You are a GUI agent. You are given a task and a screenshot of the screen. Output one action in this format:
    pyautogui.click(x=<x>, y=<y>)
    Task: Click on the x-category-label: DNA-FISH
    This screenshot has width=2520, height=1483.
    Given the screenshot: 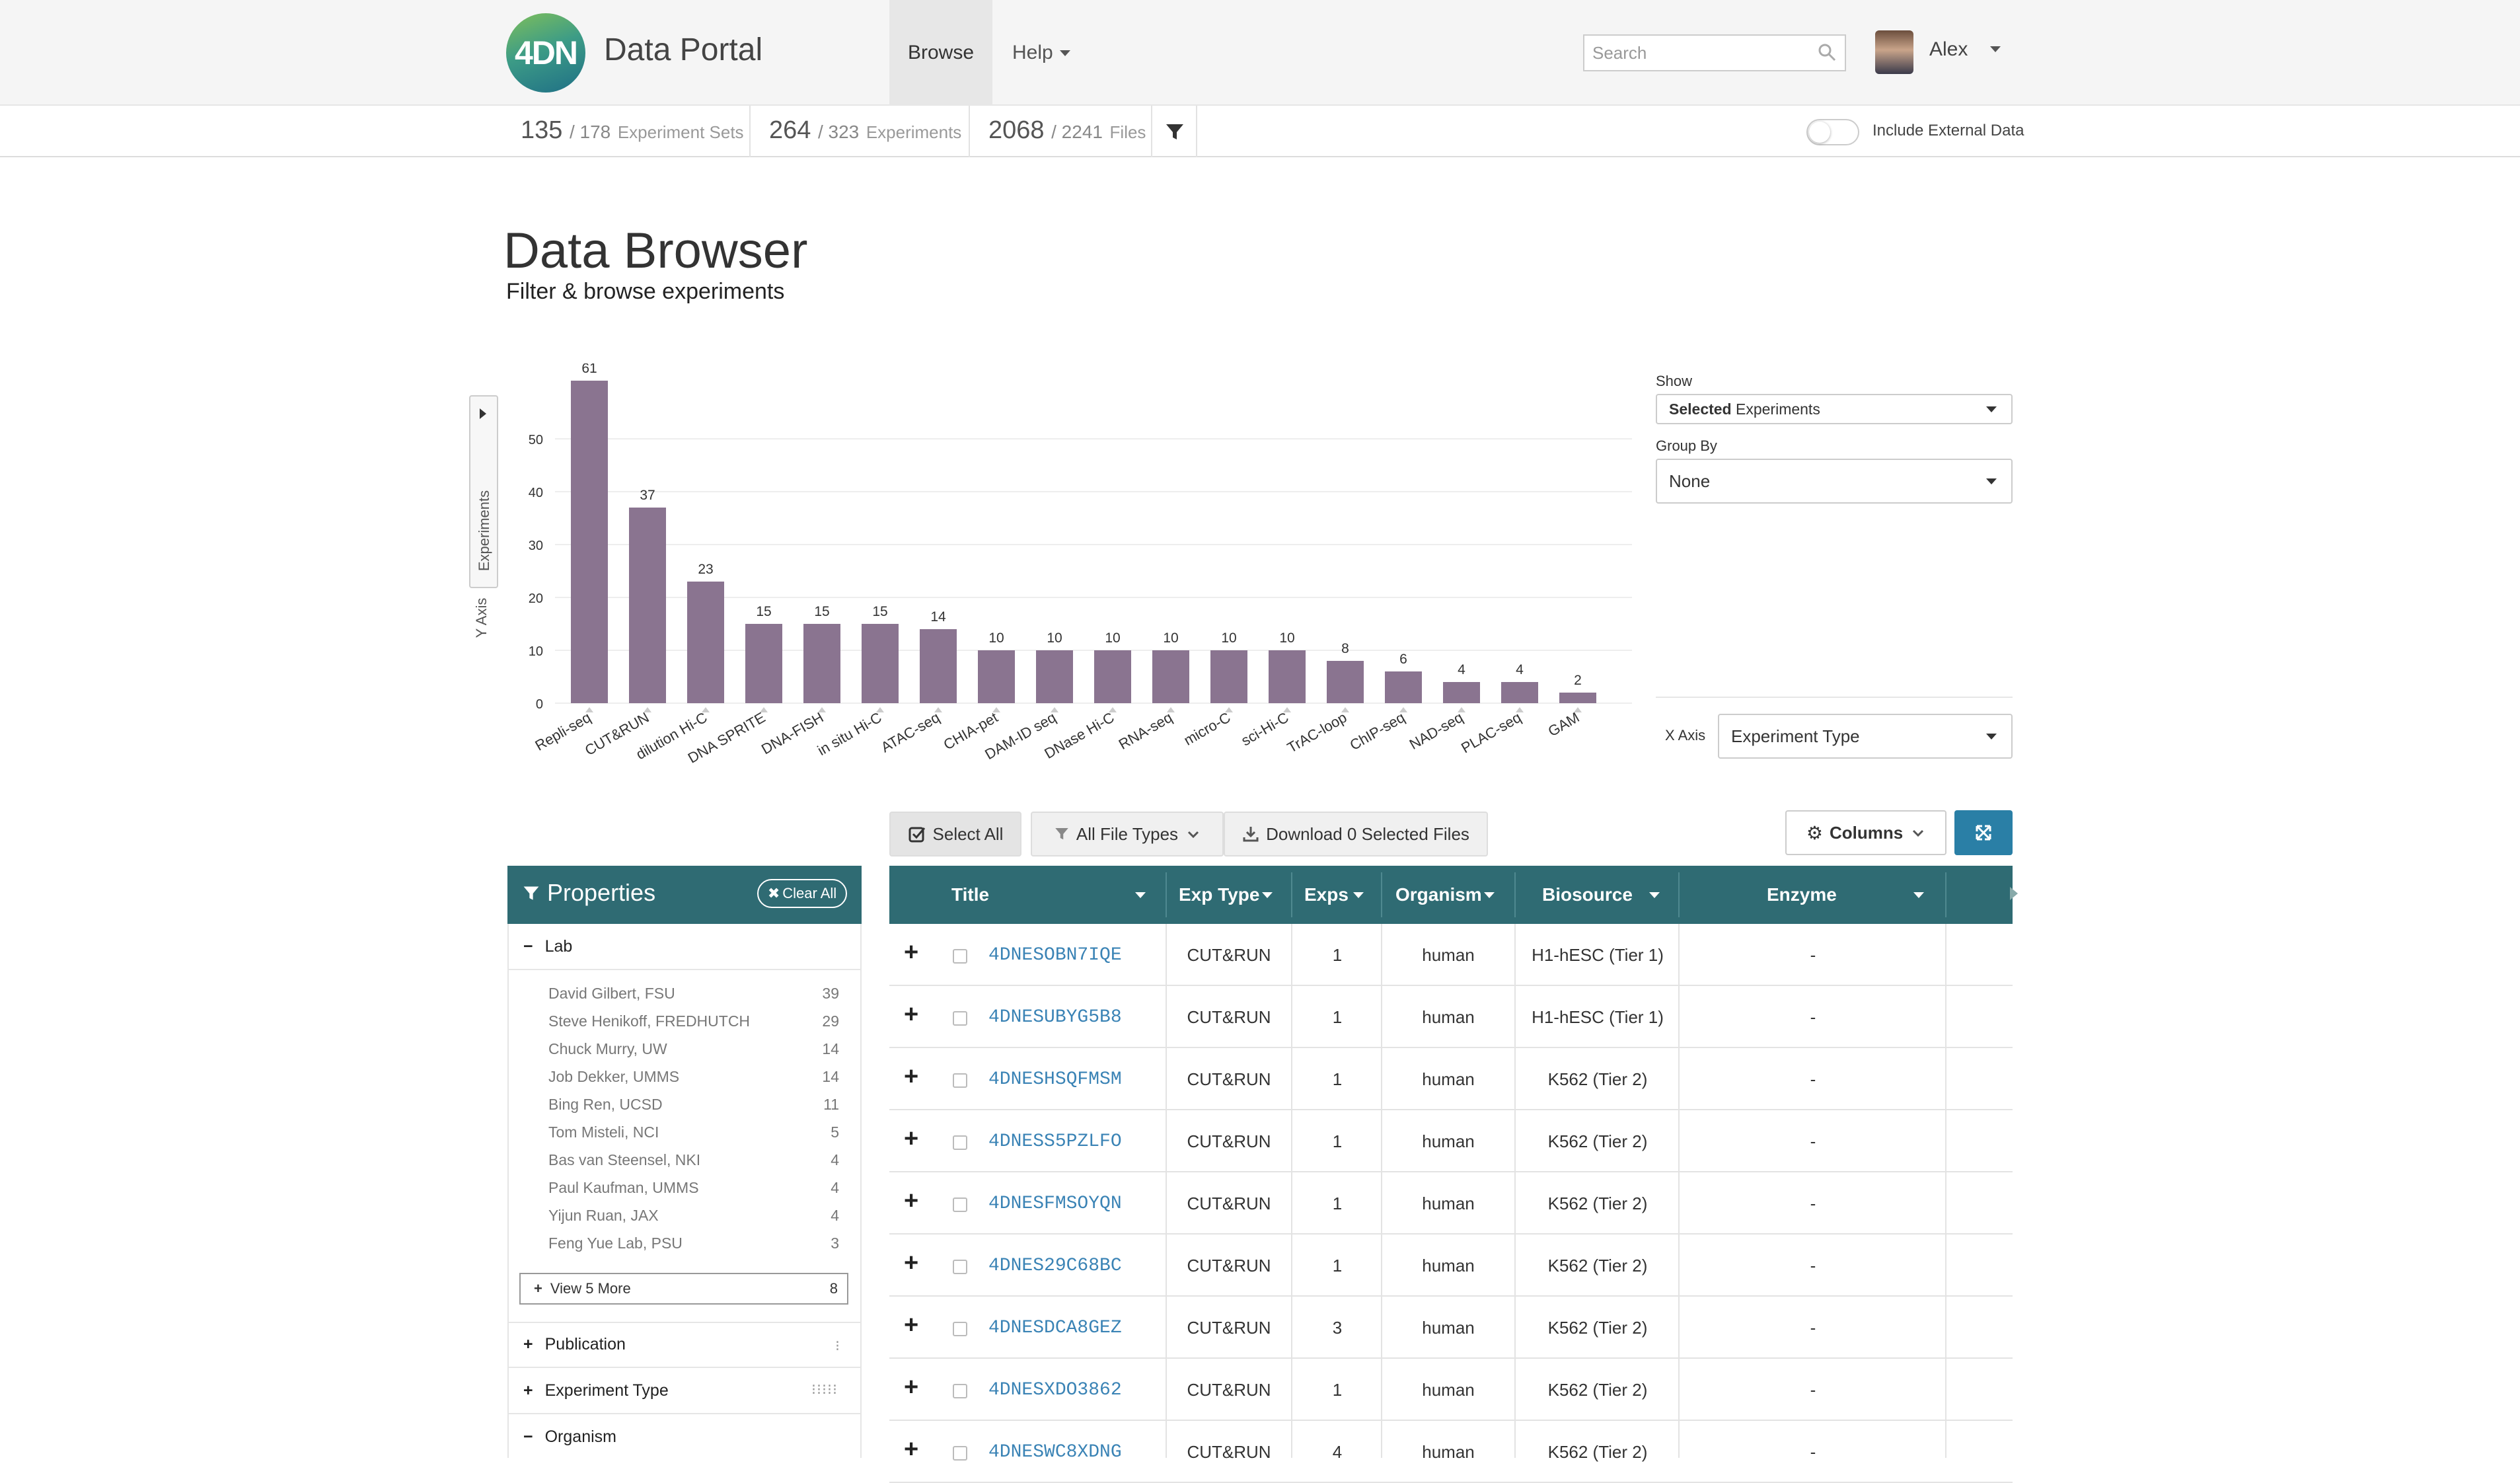 What is the action you would take?
    pyautogui.click(x=792, y=734)
    